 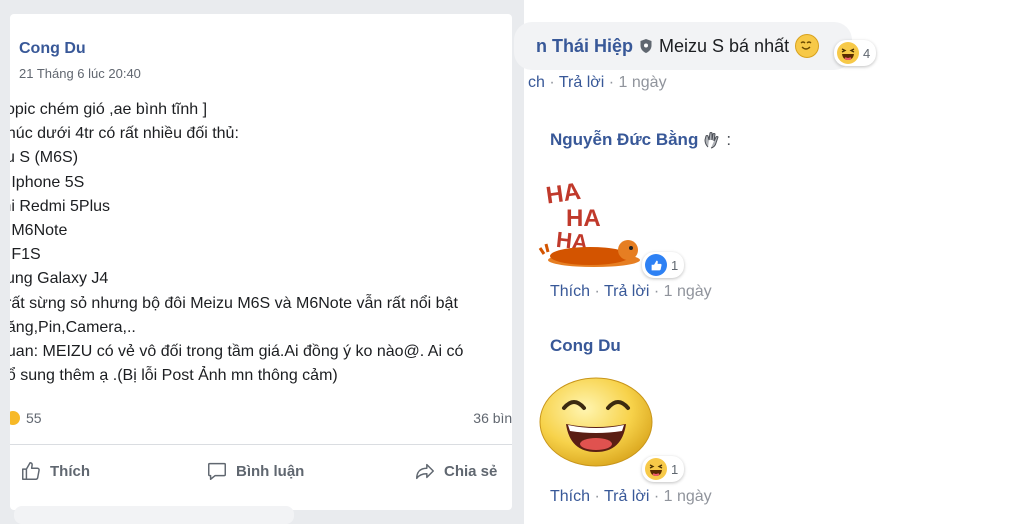 What do you see at coordinates (729, 139) in the screenshot?
I see `name-suffix: :` at bounding box center [729, 139].